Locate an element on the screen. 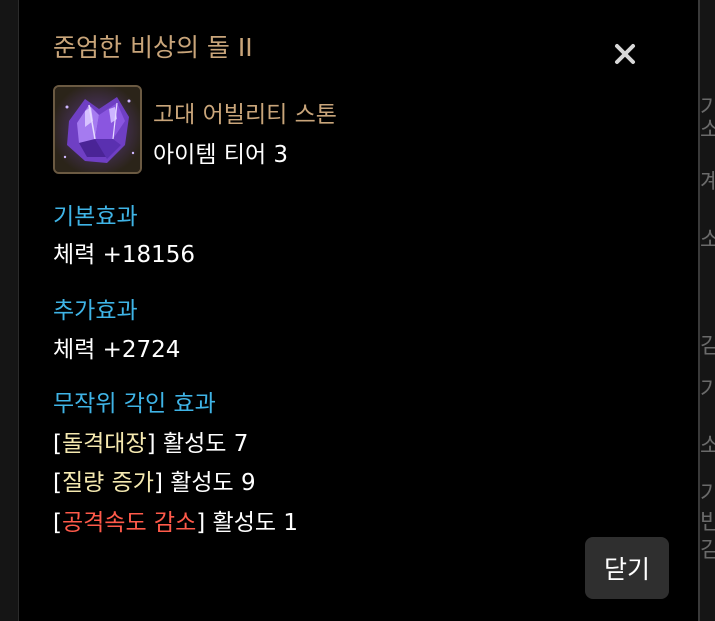 The image size is (715, 621). engraving-name-negative: 공격속도 감소 is located at coordinates (129, 523).